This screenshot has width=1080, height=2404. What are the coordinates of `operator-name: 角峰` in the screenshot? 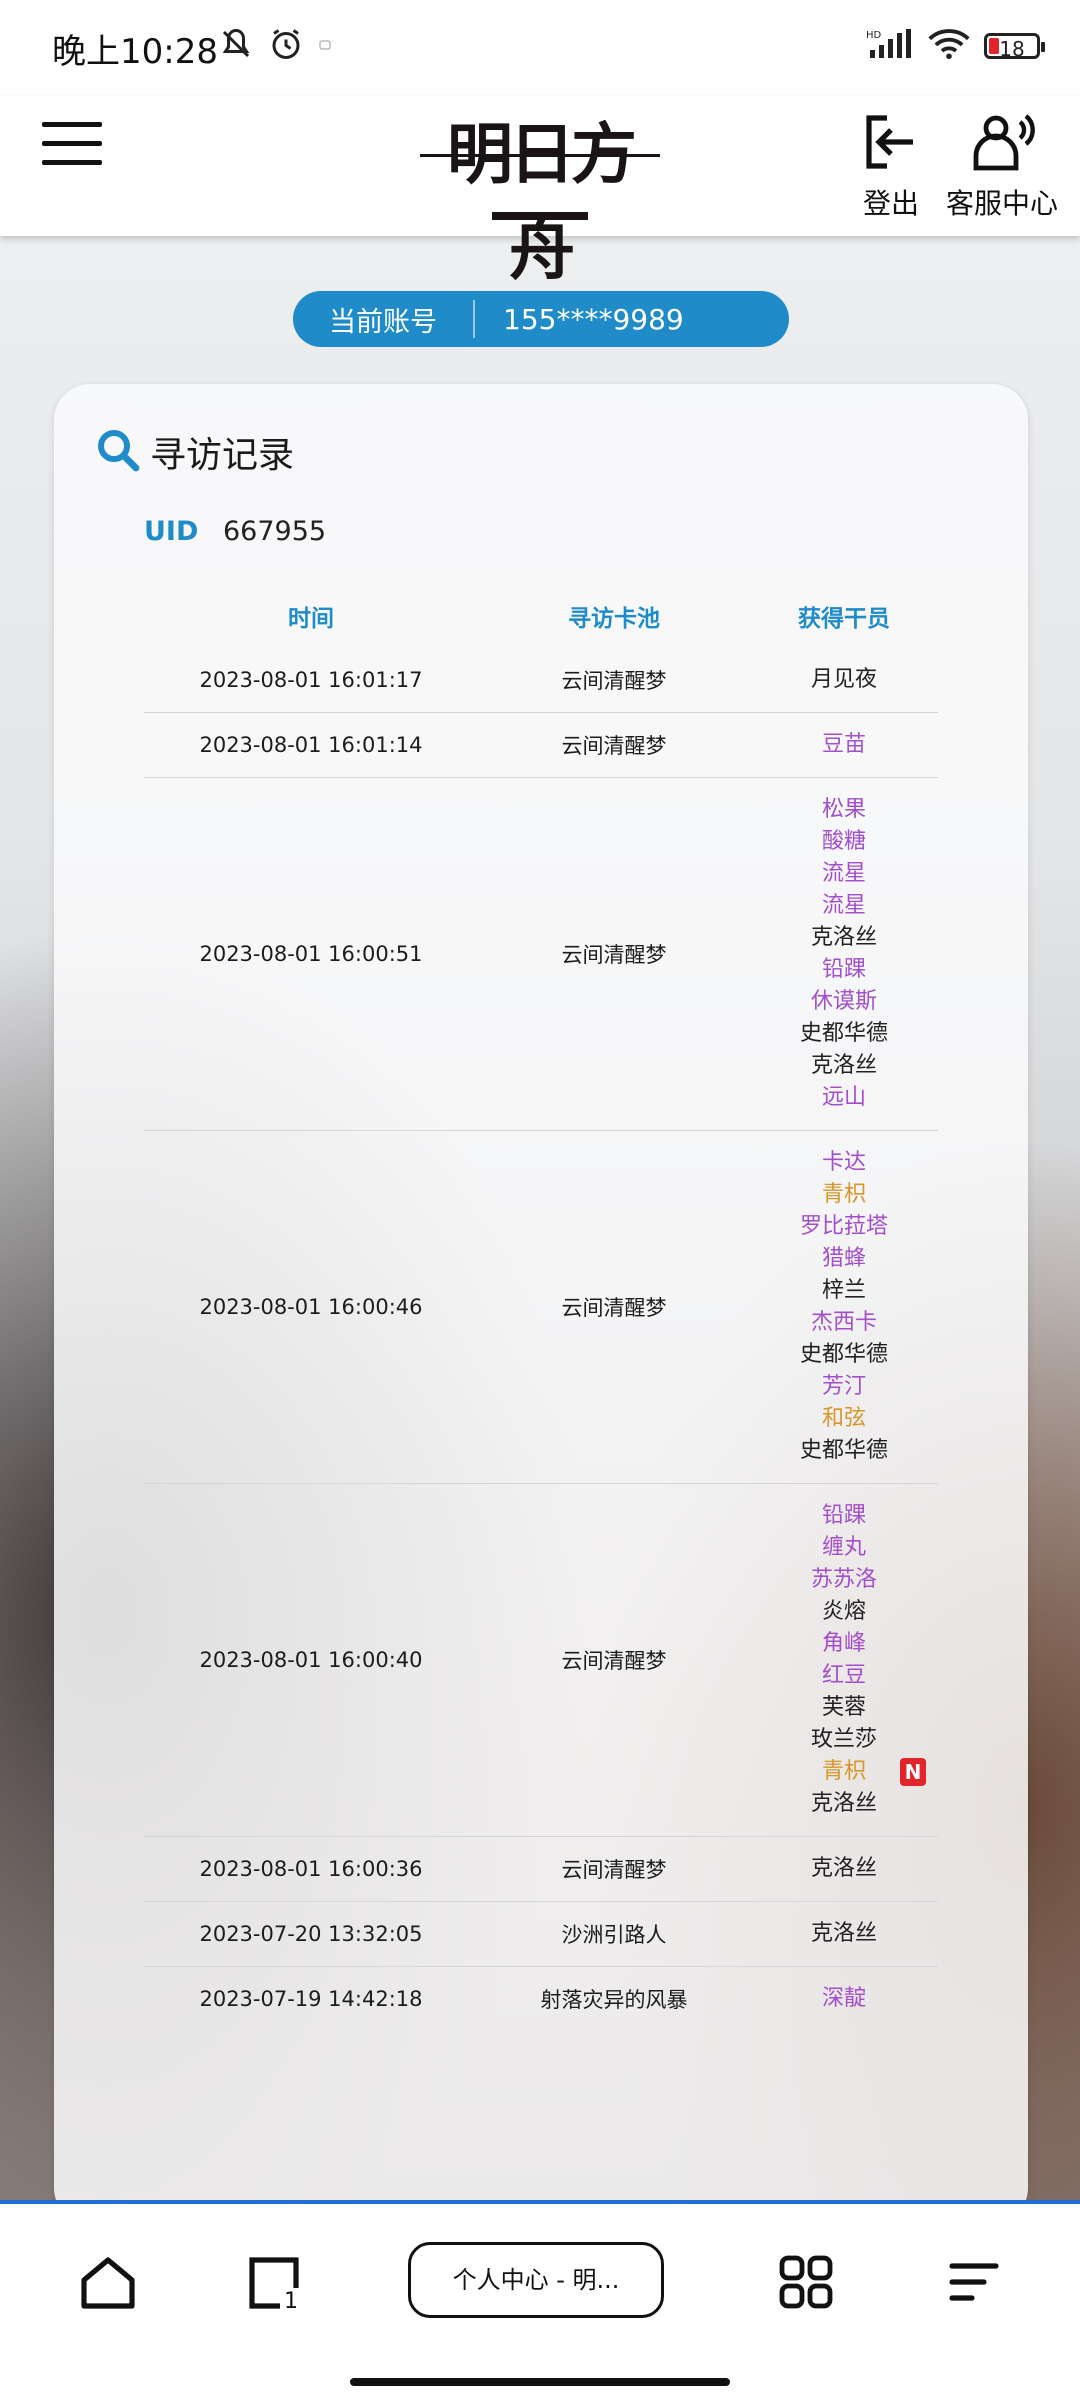 It's located at (843, 1643).